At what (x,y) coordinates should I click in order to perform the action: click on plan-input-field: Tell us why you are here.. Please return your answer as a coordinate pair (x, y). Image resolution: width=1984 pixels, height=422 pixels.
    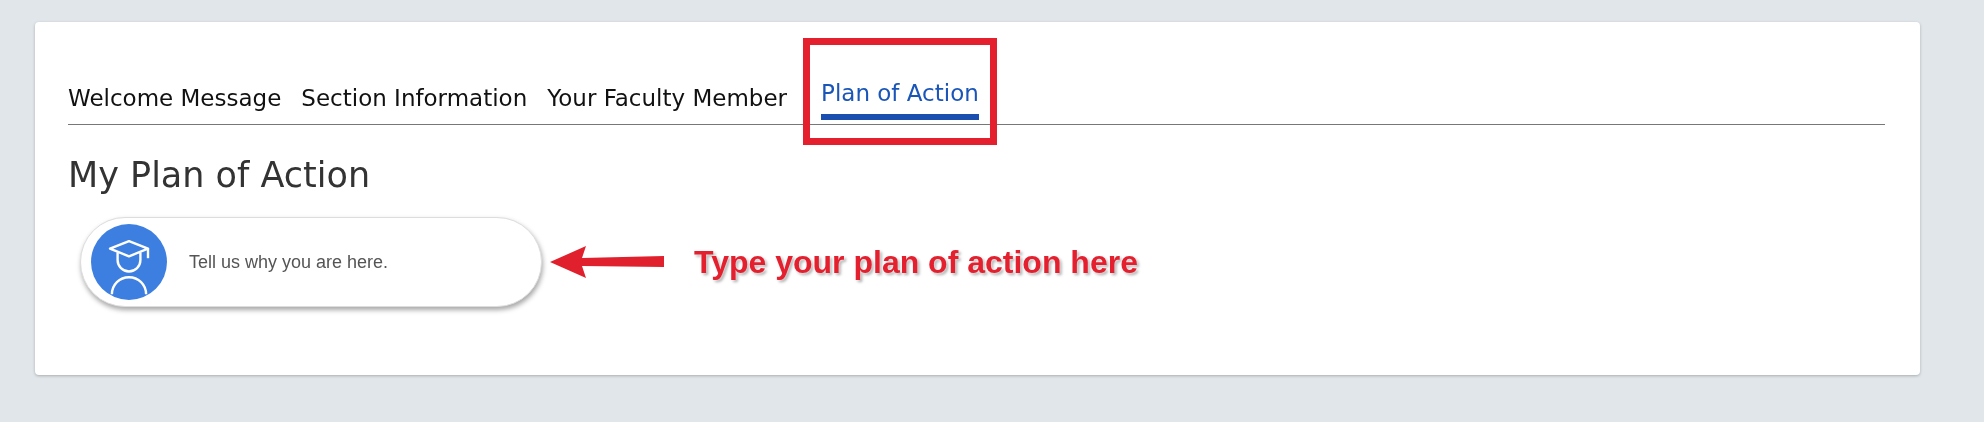
    Looking at the image, I should click on (354, 262).